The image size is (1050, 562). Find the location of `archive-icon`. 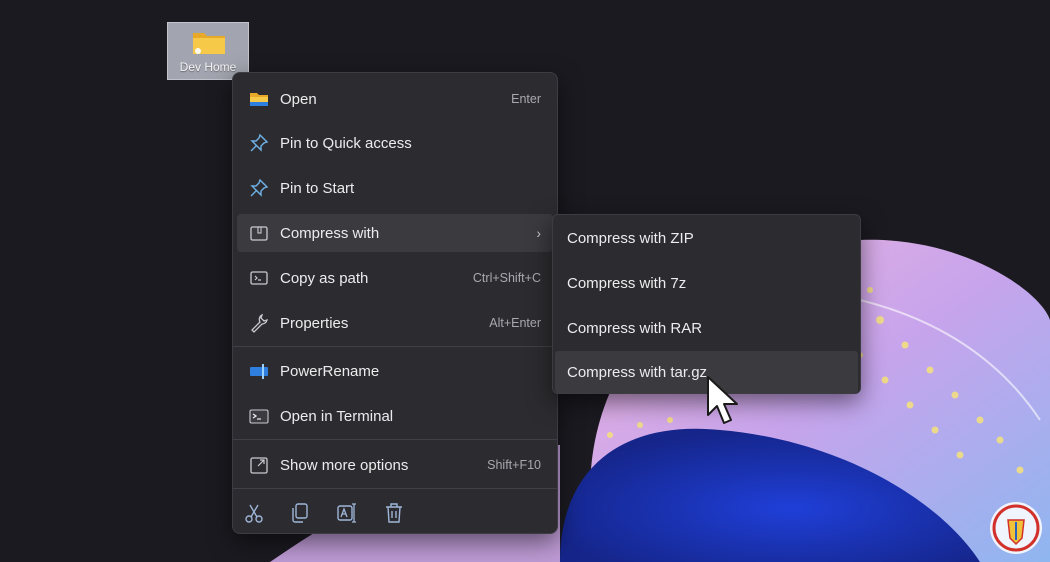

archive-icon is located at coordinates (259, 233).